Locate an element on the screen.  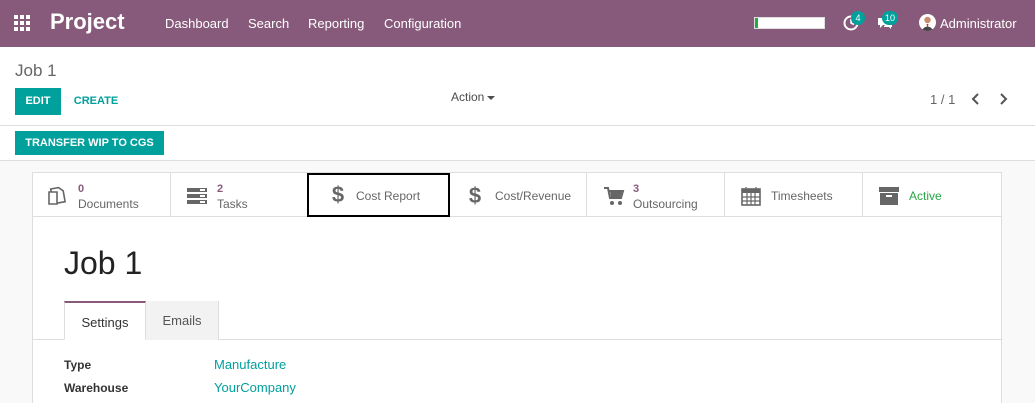
outsourcing-count: 3 is located at coordinates (636, 189).